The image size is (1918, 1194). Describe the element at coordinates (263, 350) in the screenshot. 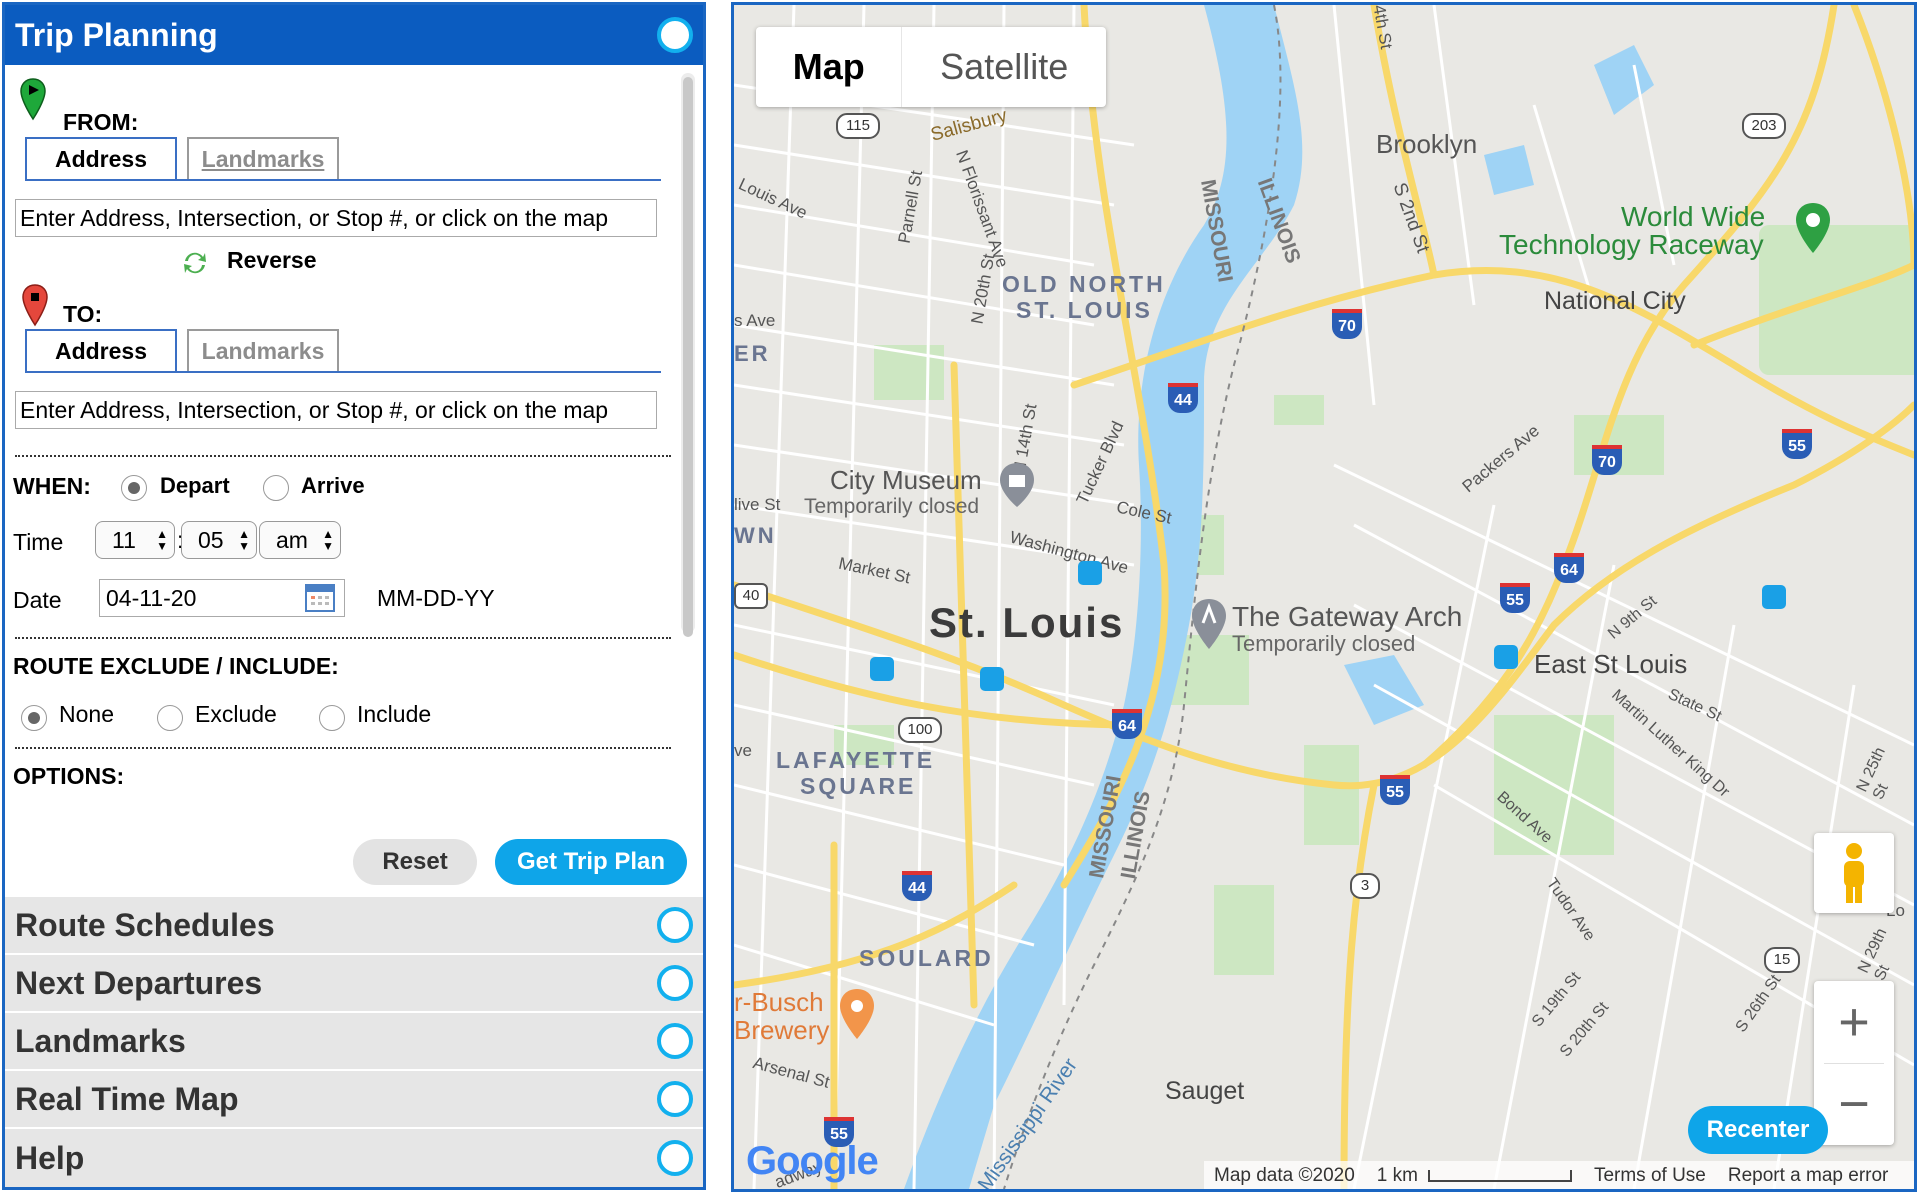

I see `to-tab-landmarks: Landmarks` at that location.